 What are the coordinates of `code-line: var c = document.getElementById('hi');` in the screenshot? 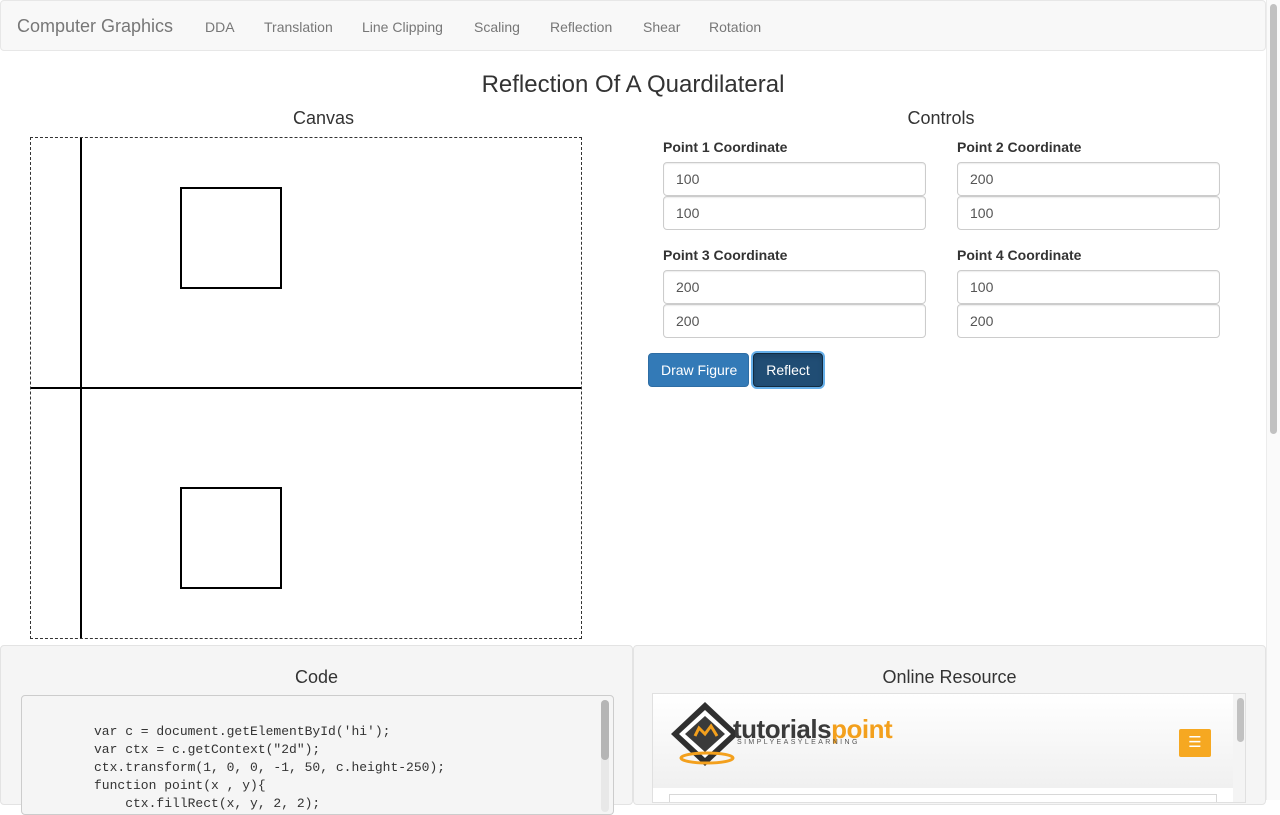 It's located at (242, 731).